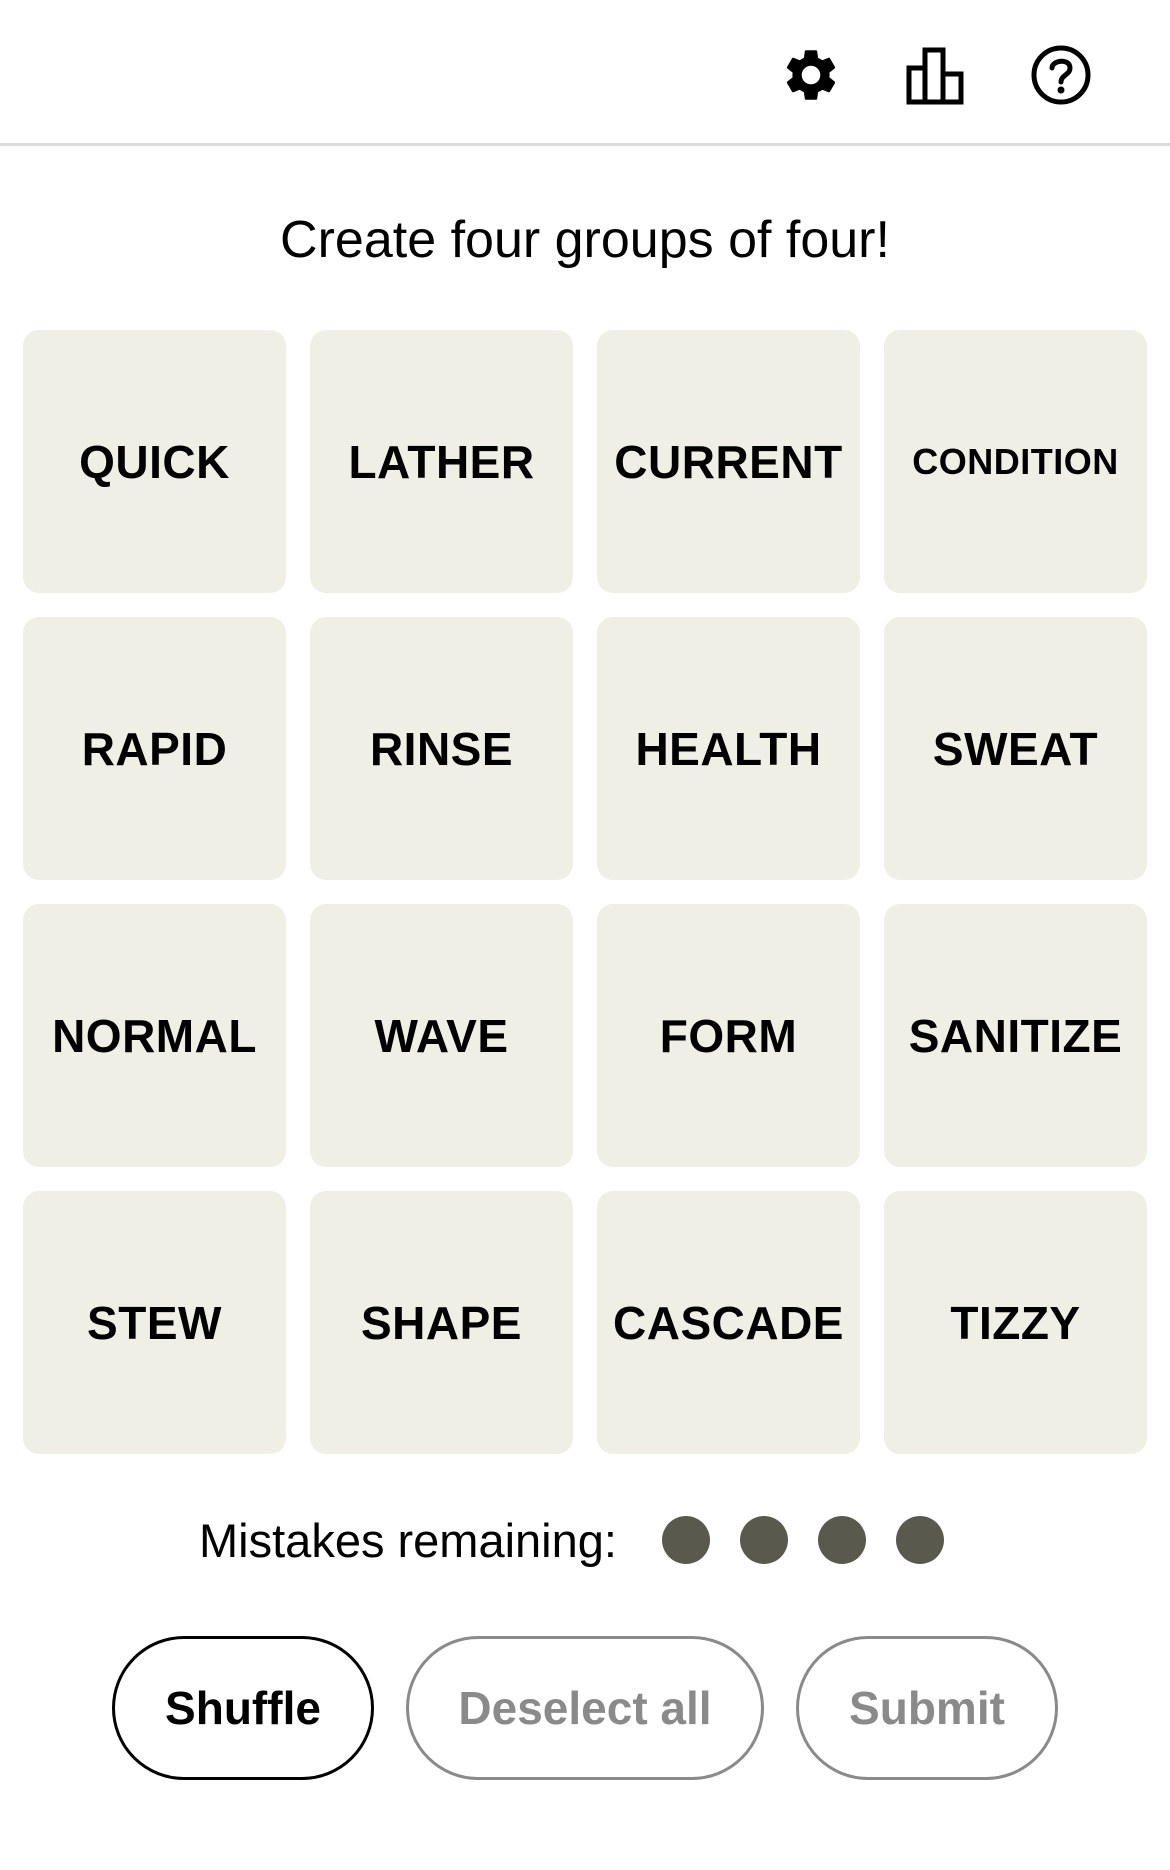  What do you see at coordinates (154, 1035) in the screenshot?
I see `word-tile: NORMAL` at bounding box center [154, 1035].